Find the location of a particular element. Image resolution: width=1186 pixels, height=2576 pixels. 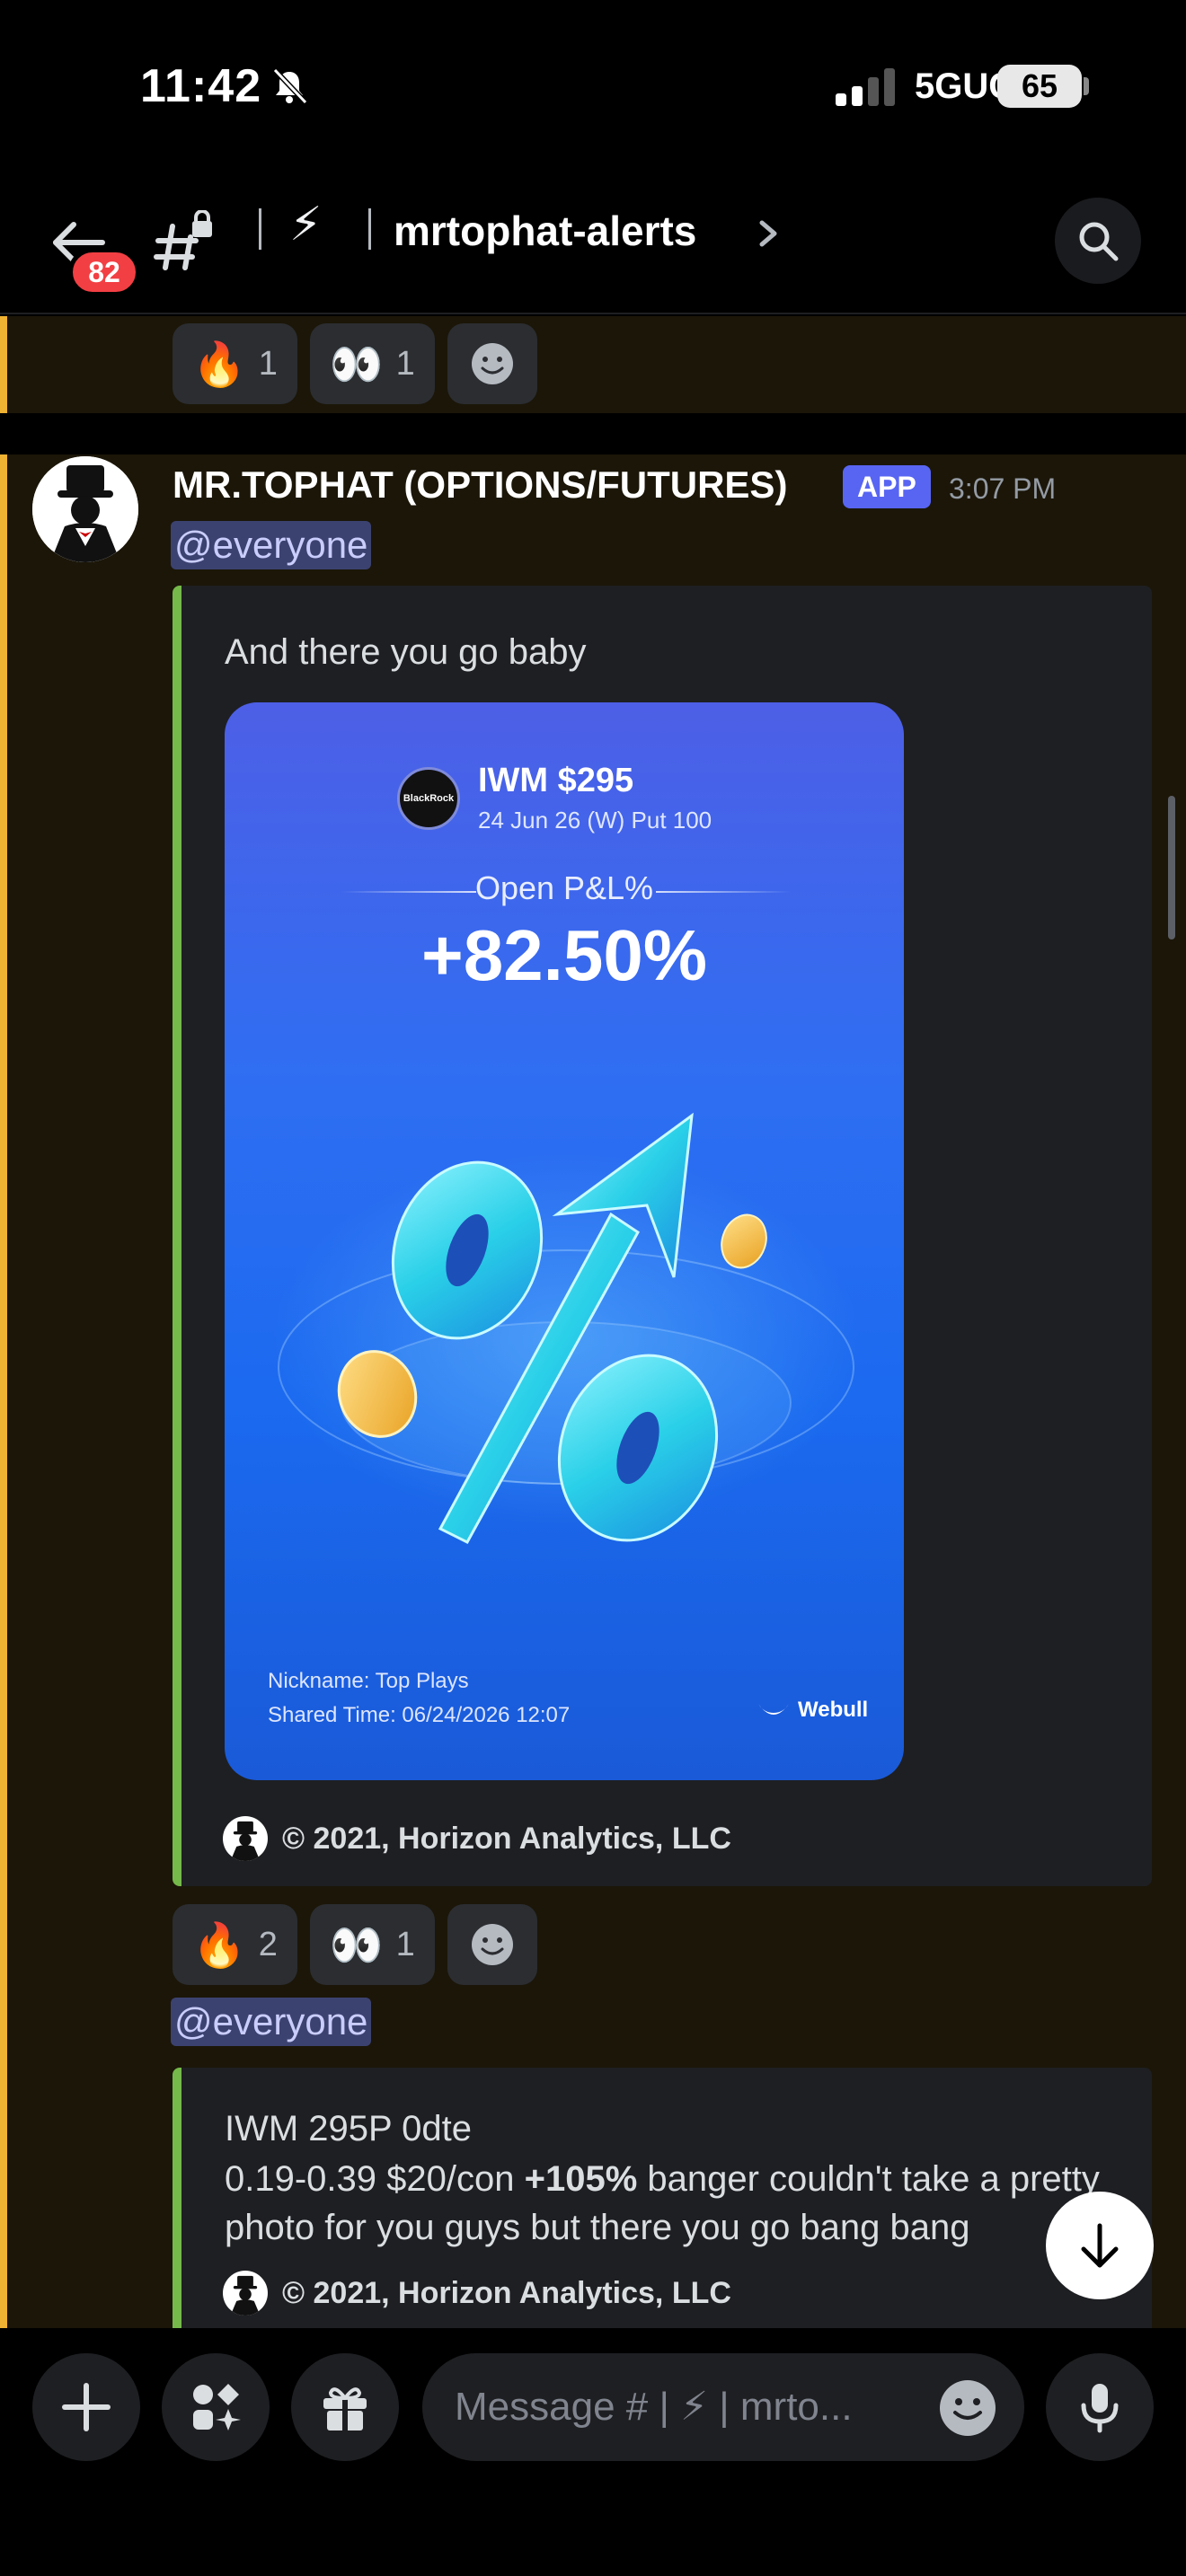

percent-arrow-illustration is located at coordinates (566, 1328).